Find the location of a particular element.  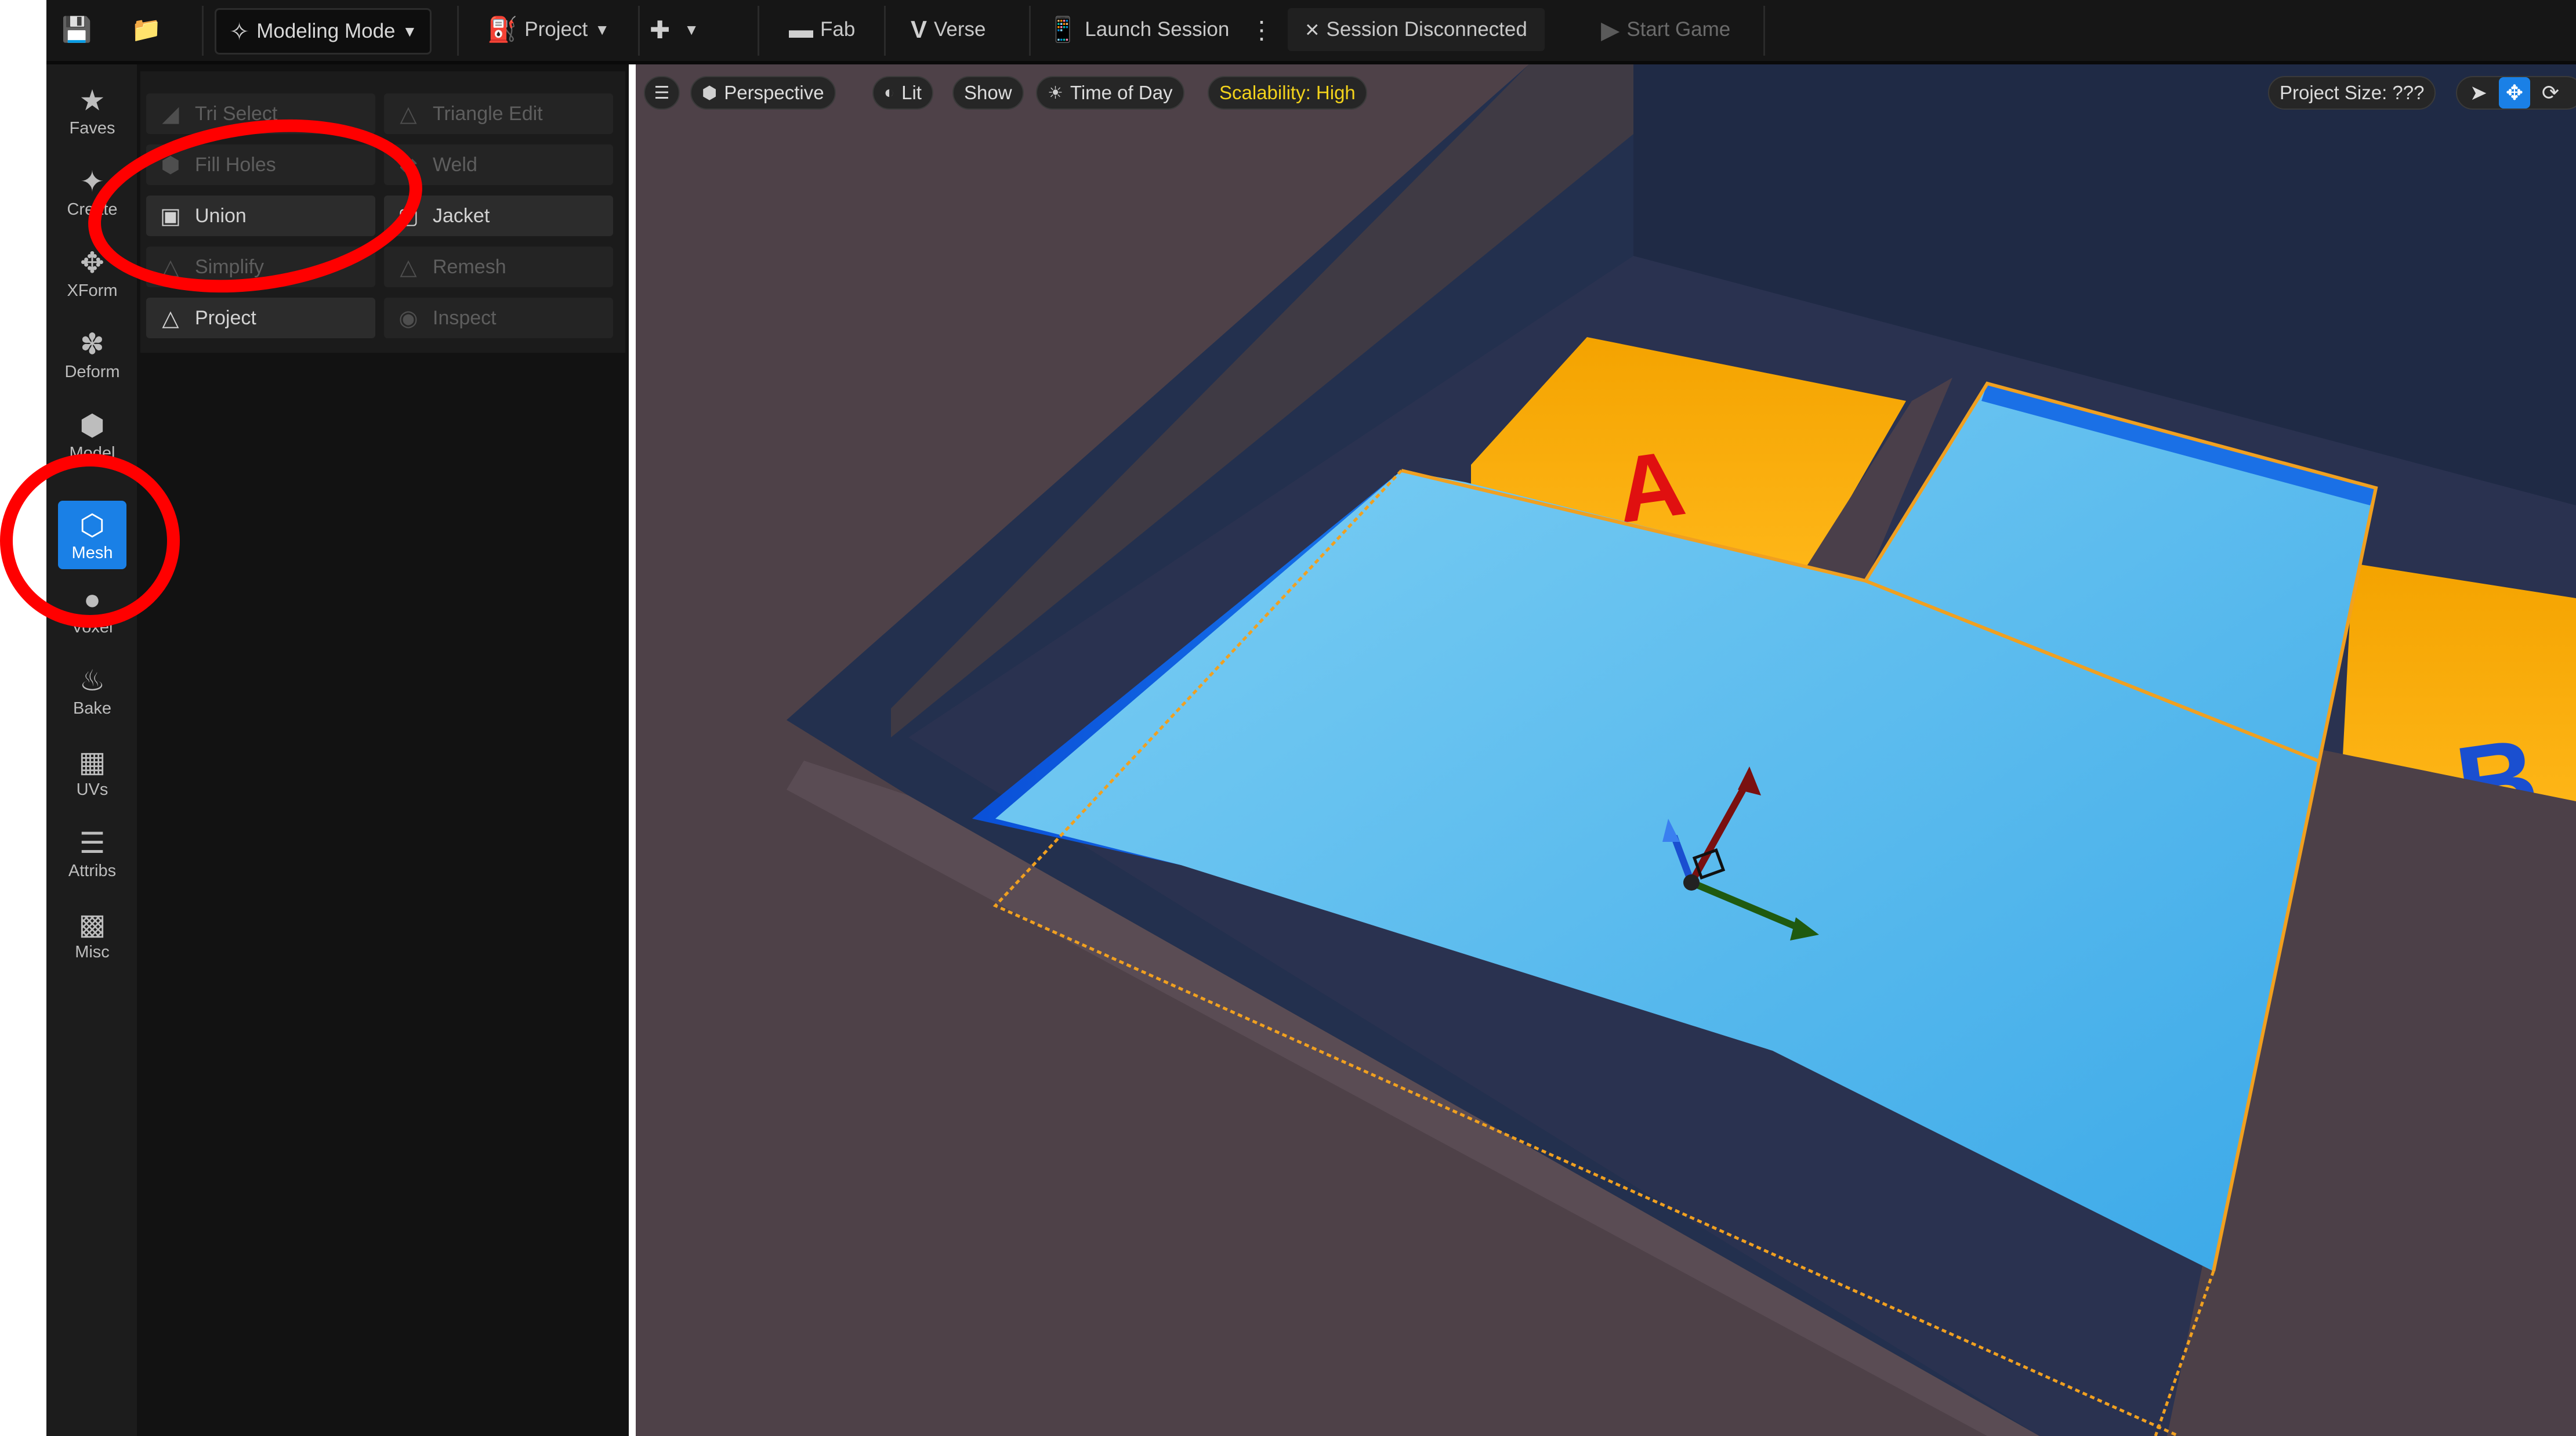

mode-label: Modeling Mode is located at coordinates (326, 31).